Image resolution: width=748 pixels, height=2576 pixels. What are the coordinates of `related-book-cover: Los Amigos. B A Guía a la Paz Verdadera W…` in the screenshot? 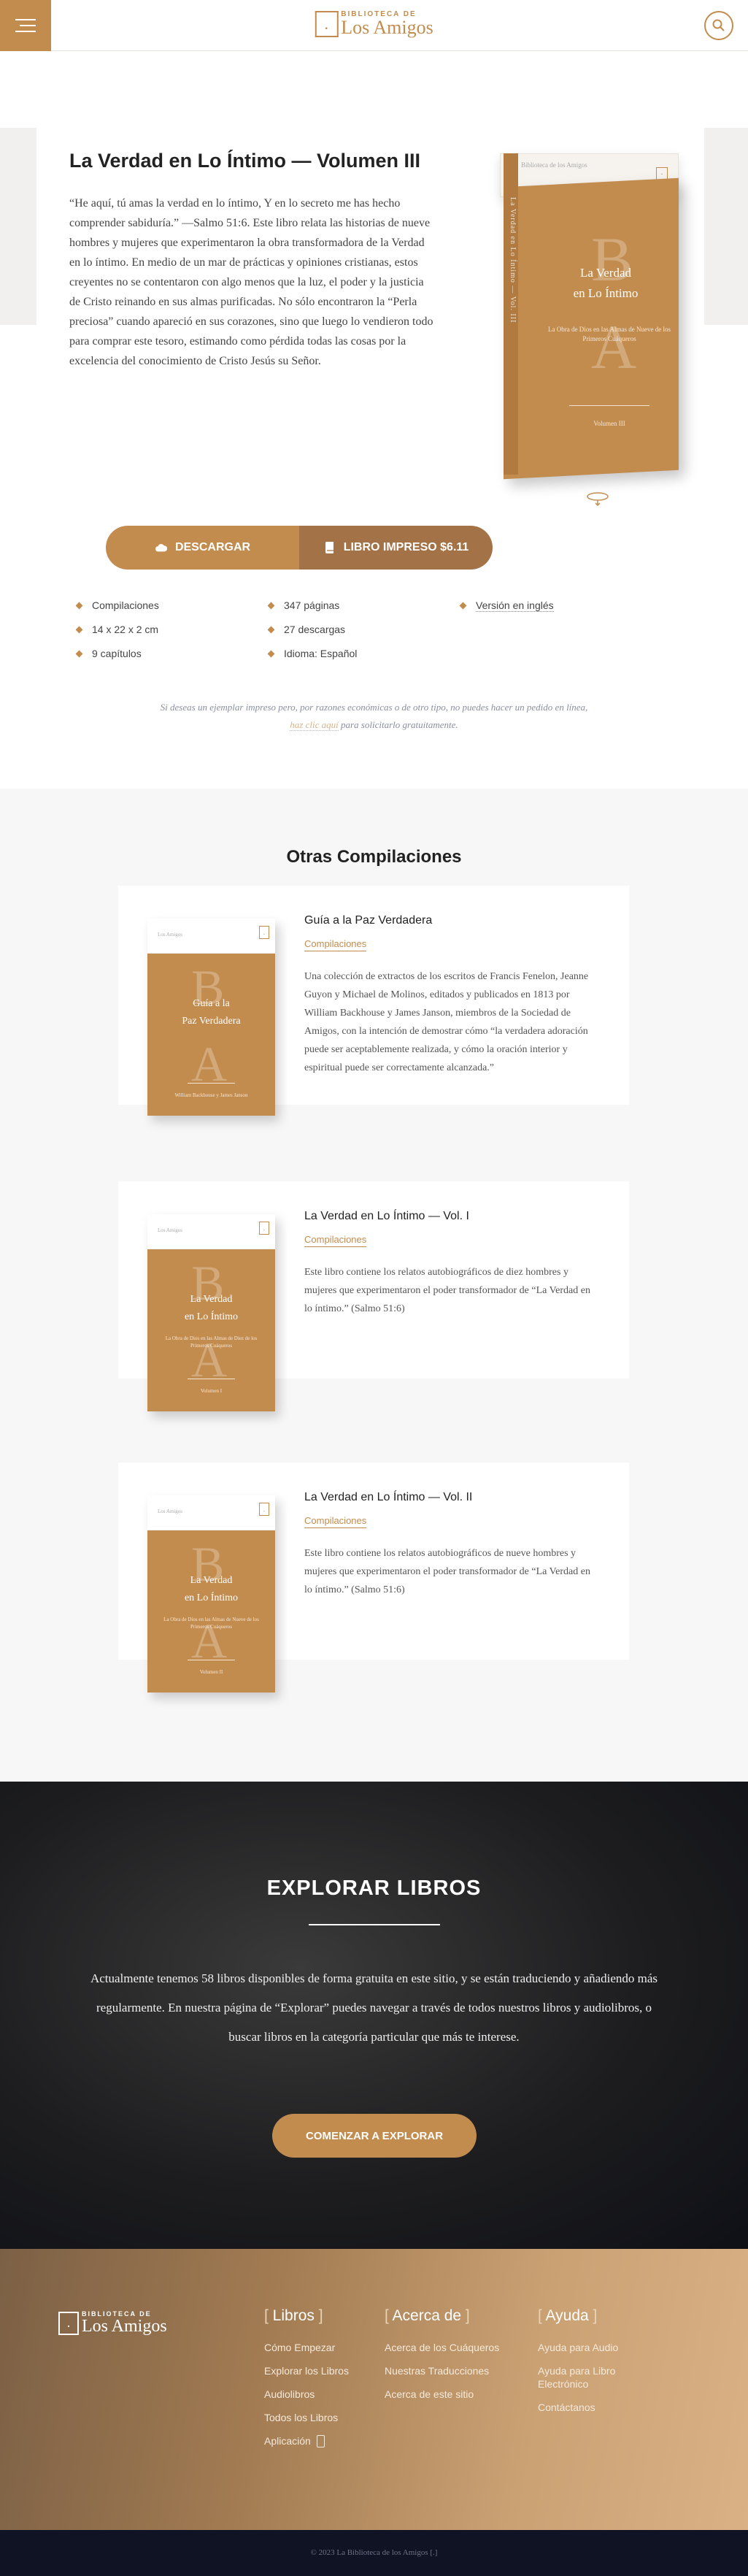 It's located at (211, 1017).